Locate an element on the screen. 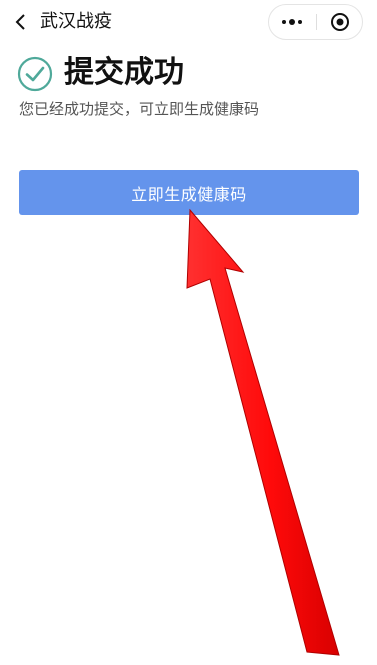  navigation-bar: 武汉战疫 is located at coordinates (188, 22).